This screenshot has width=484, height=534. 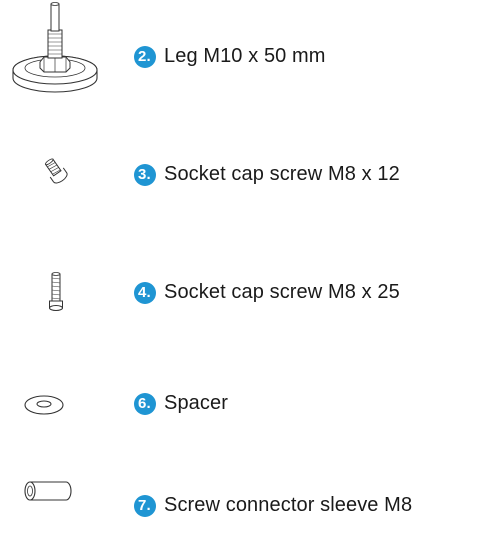 What do you see at coordinates (44, 405) in the screenshot?
I see `spacer-icon` at bounding box center [44, 405].